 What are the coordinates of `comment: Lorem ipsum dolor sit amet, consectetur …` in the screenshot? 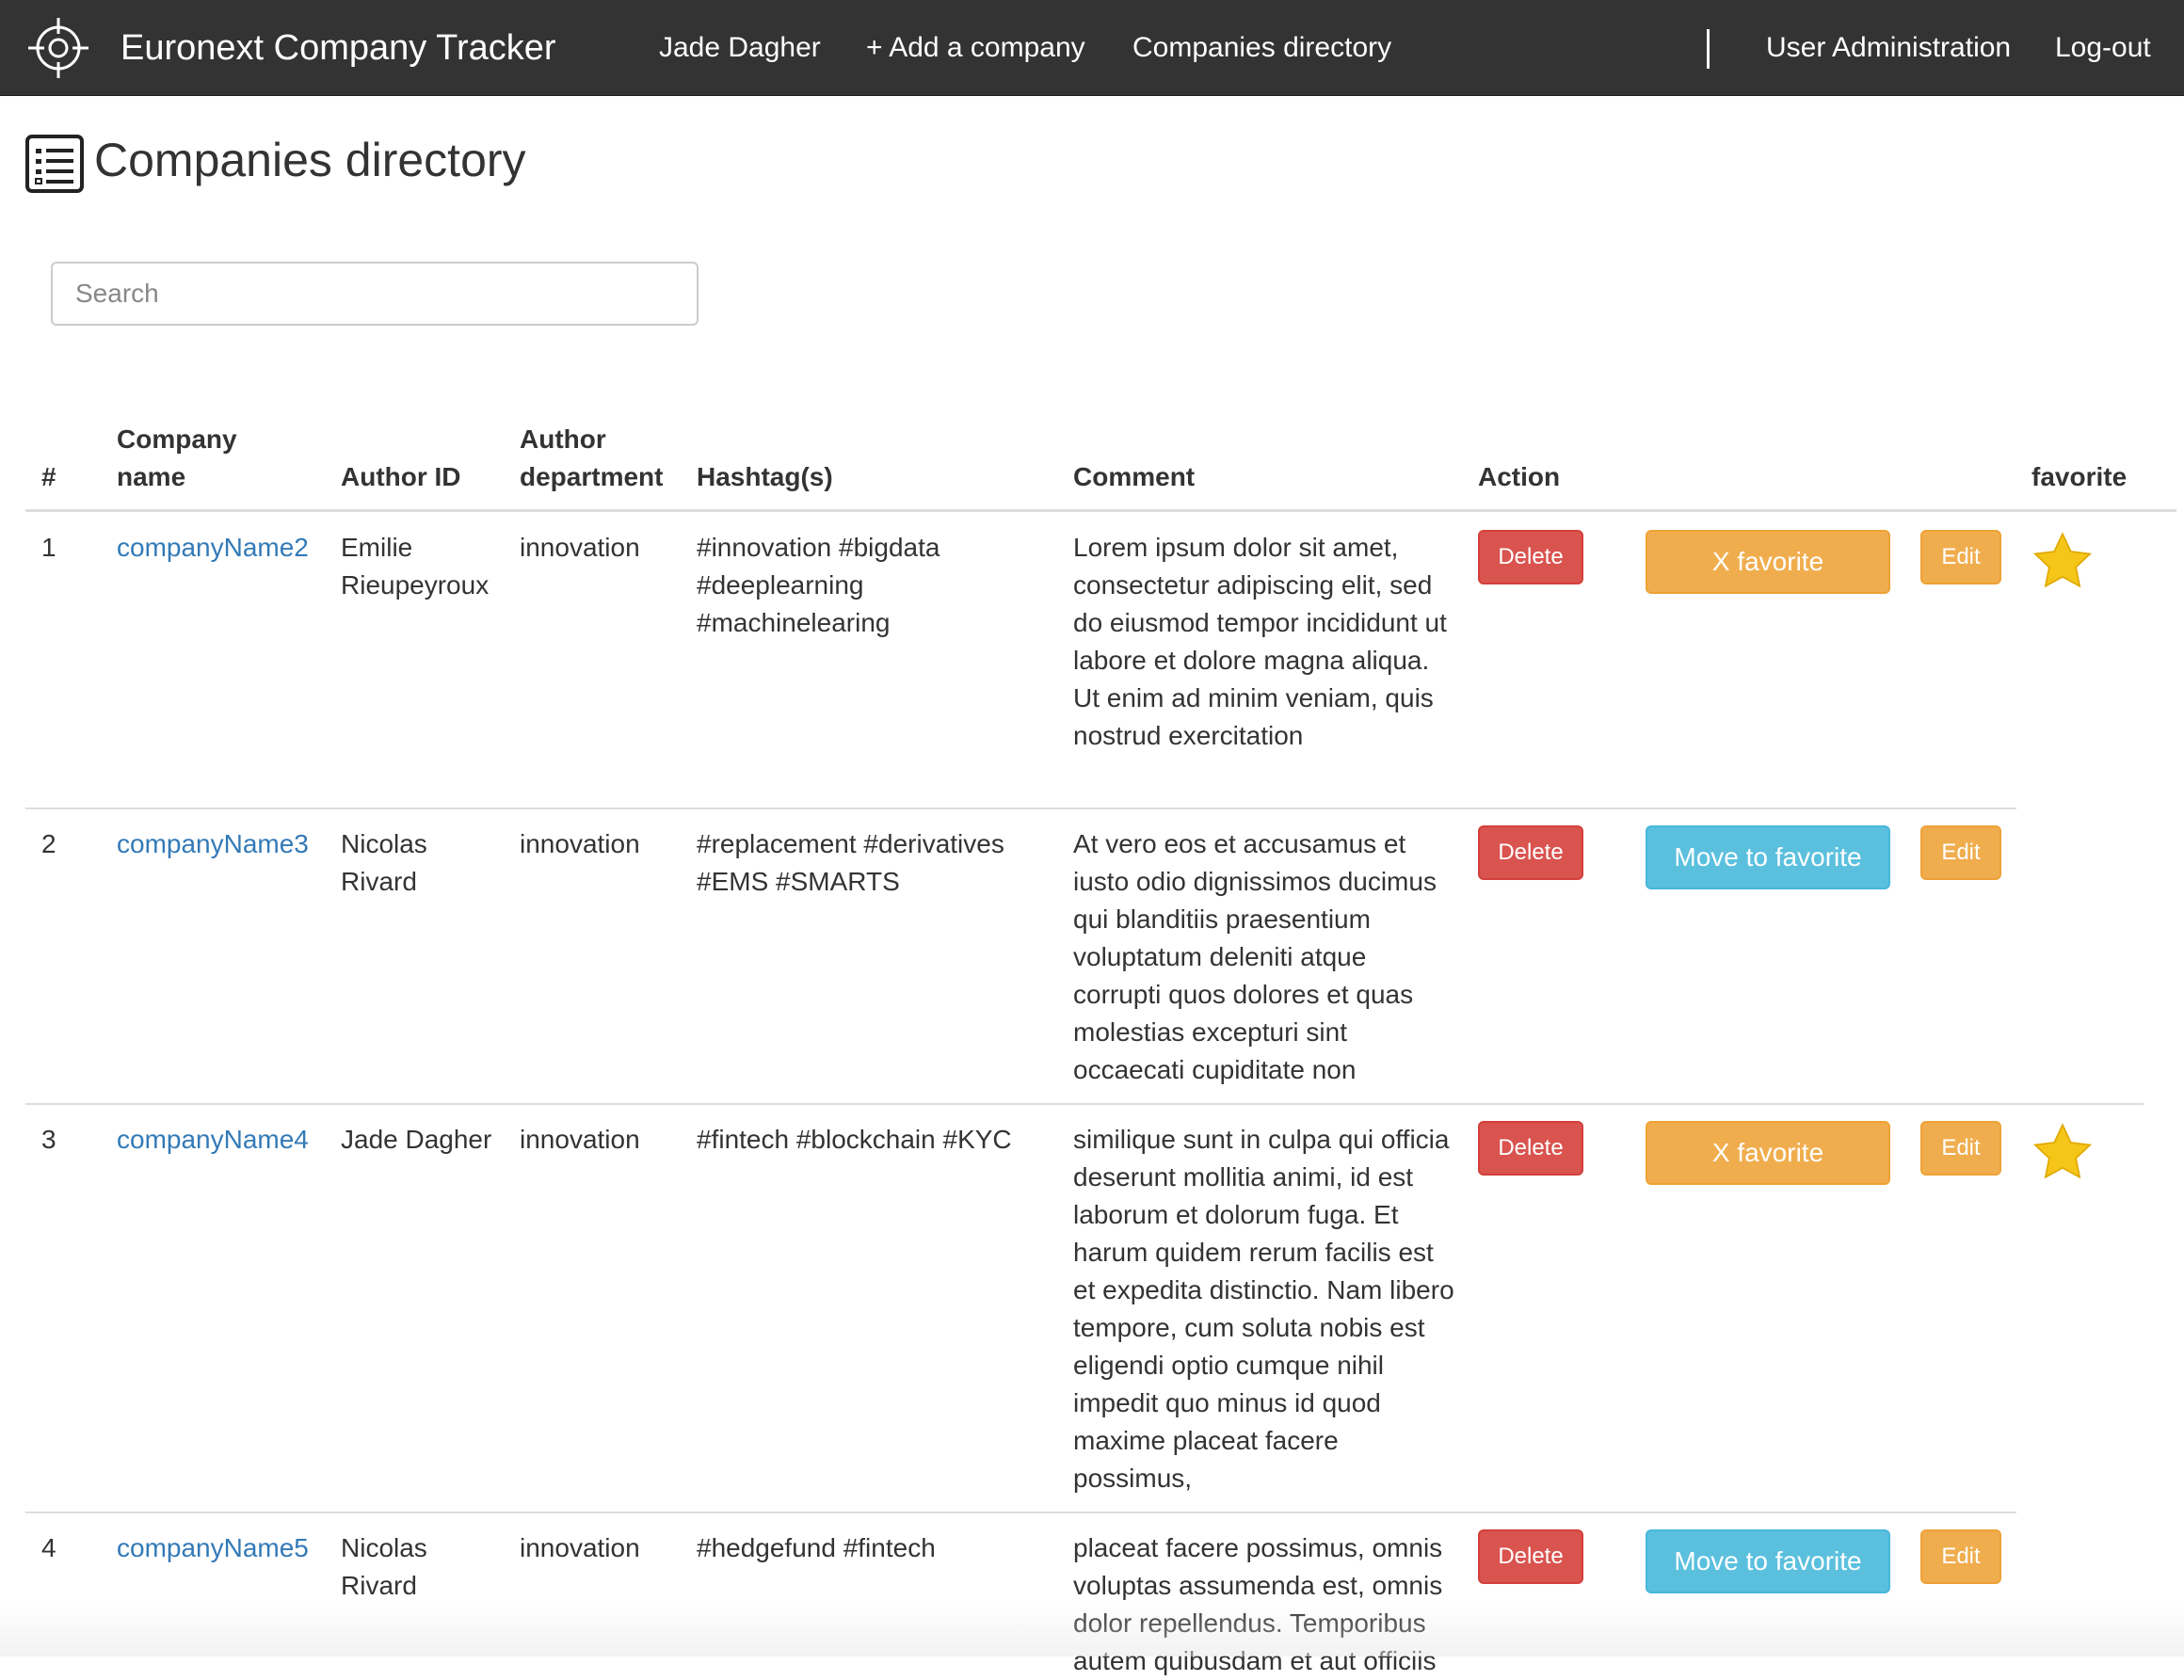 It's located at (1260, 641).